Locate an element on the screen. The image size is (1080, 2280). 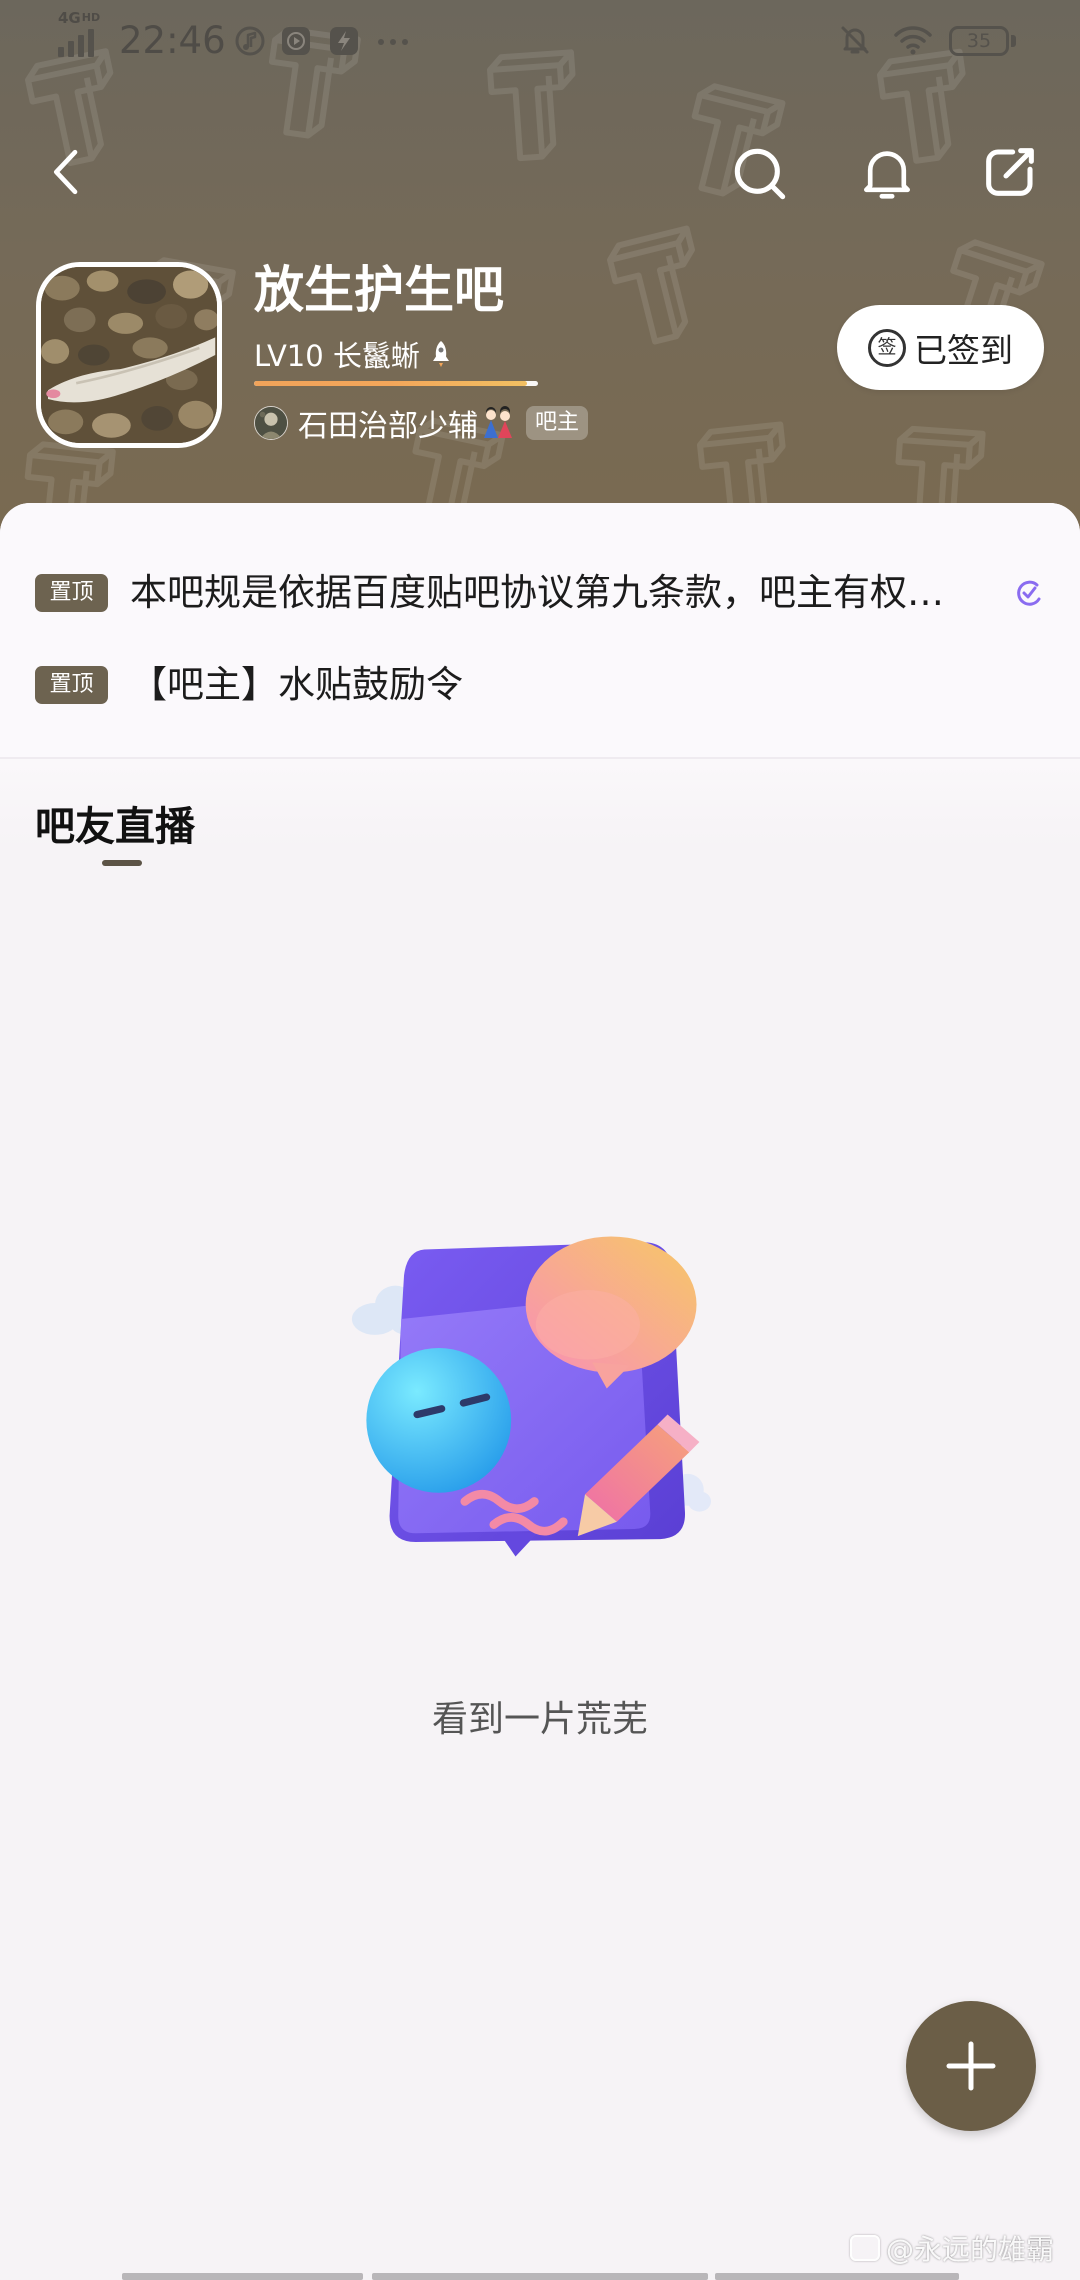
rocket-icon is located at coordinates (440, 354).